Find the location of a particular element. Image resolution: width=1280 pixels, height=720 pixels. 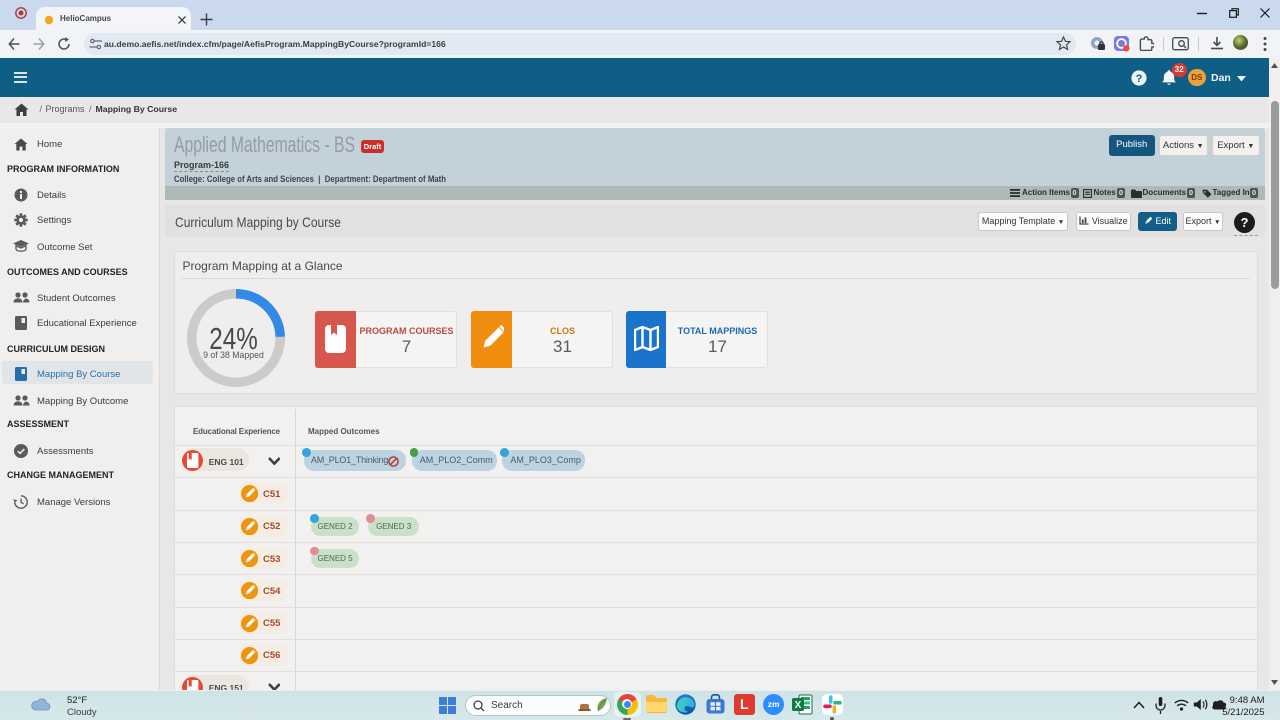

svg-text: X is located at coordinates (798, 705).